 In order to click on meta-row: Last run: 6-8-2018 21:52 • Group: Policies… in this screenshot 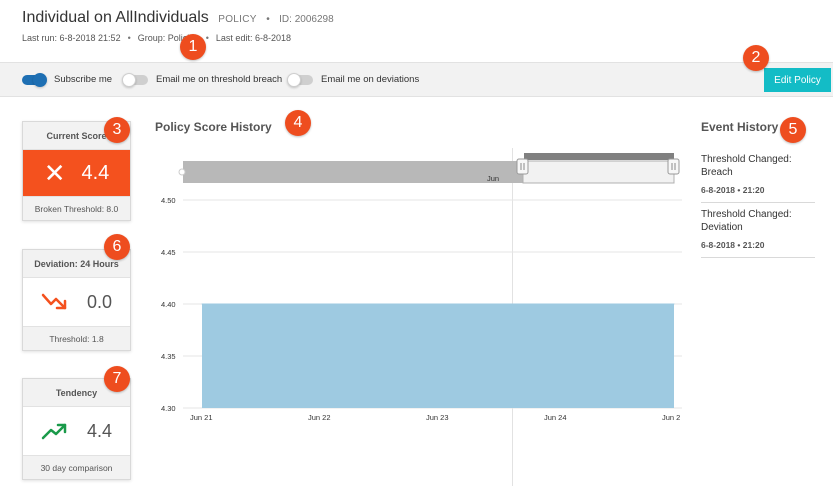, I will do `click(156, 38)`.